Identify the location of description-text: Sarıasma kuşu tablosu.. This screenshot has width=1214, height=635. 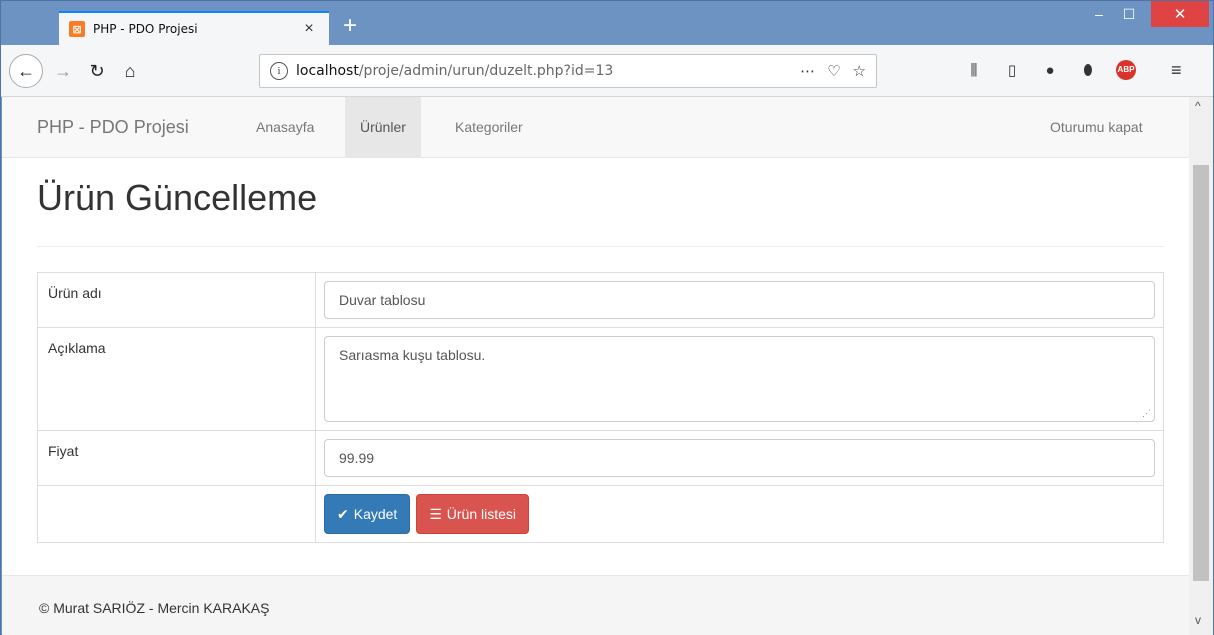
(412, 355).